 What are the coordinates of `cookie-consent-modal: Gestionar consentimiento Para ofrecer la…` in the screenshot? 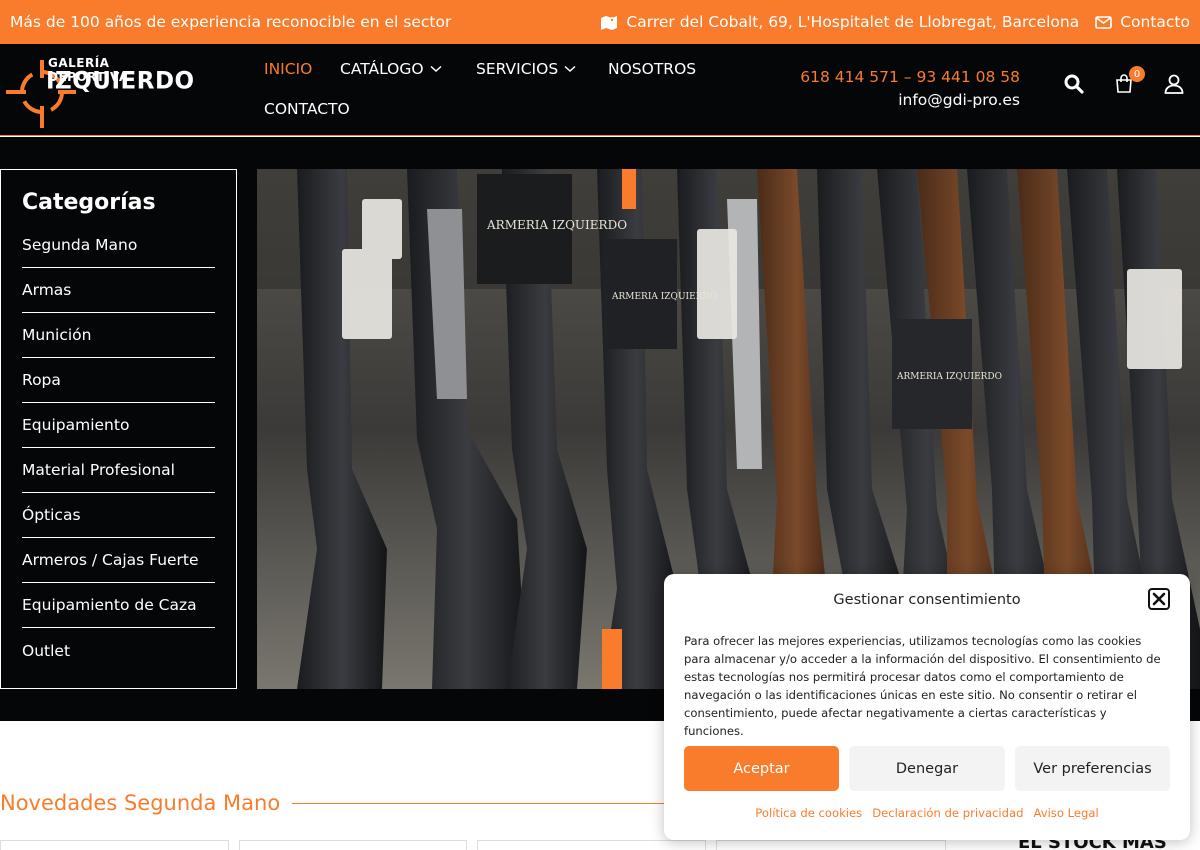 It's located at (927, 707).